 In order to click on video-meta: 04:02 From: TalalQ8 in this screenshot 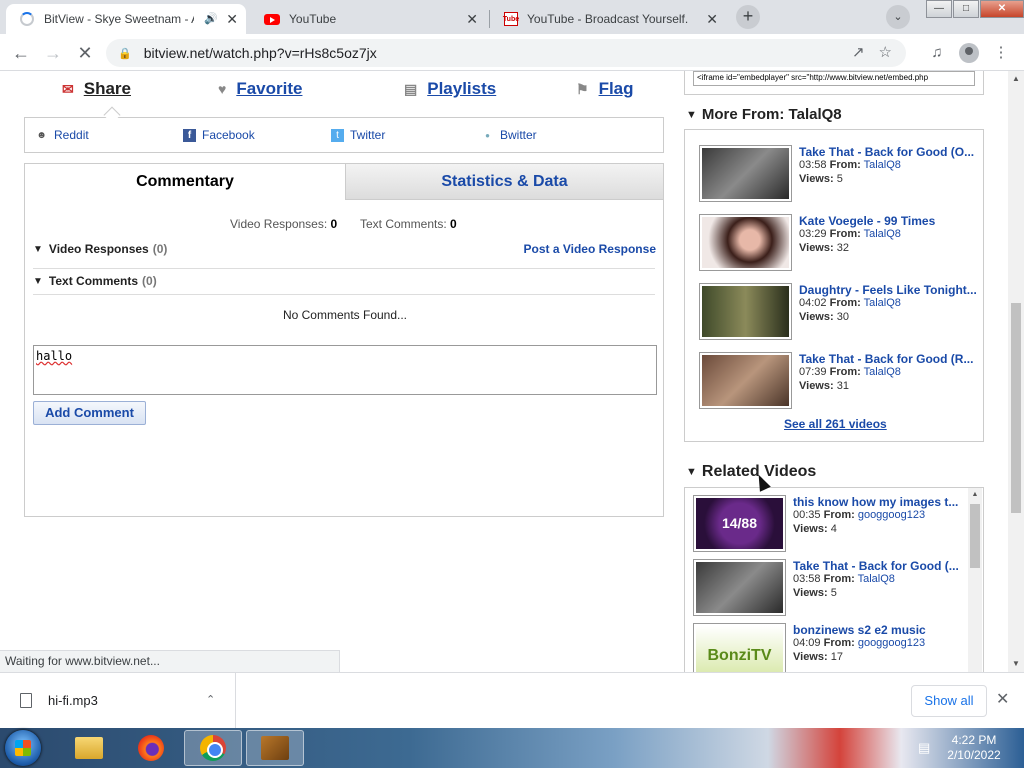, I will do `click(850, 303)`.